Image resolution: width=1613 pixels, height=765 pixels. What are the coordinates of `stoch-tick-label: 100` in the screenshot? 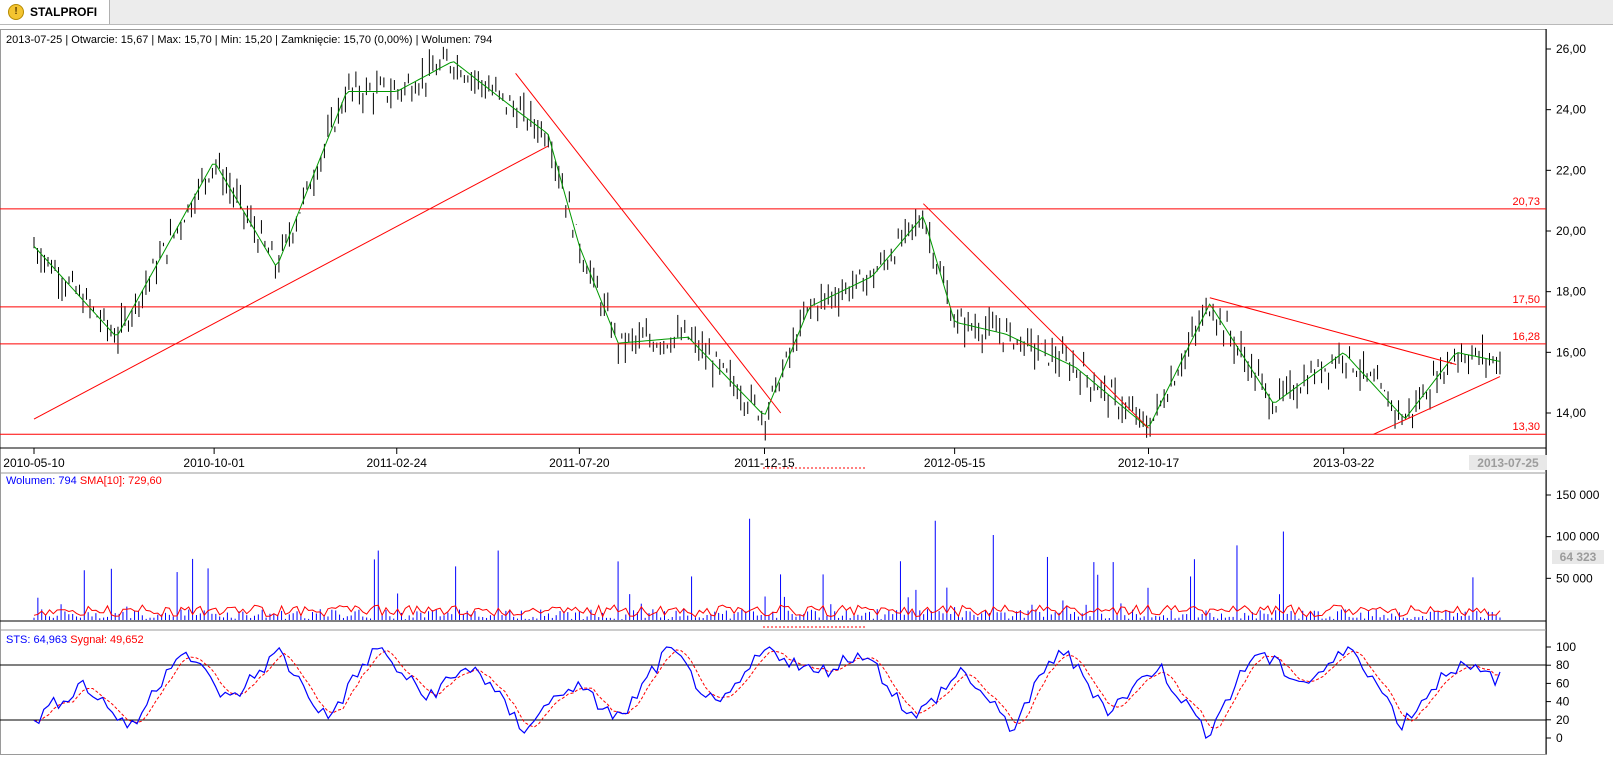 It's located at (1566, 647).